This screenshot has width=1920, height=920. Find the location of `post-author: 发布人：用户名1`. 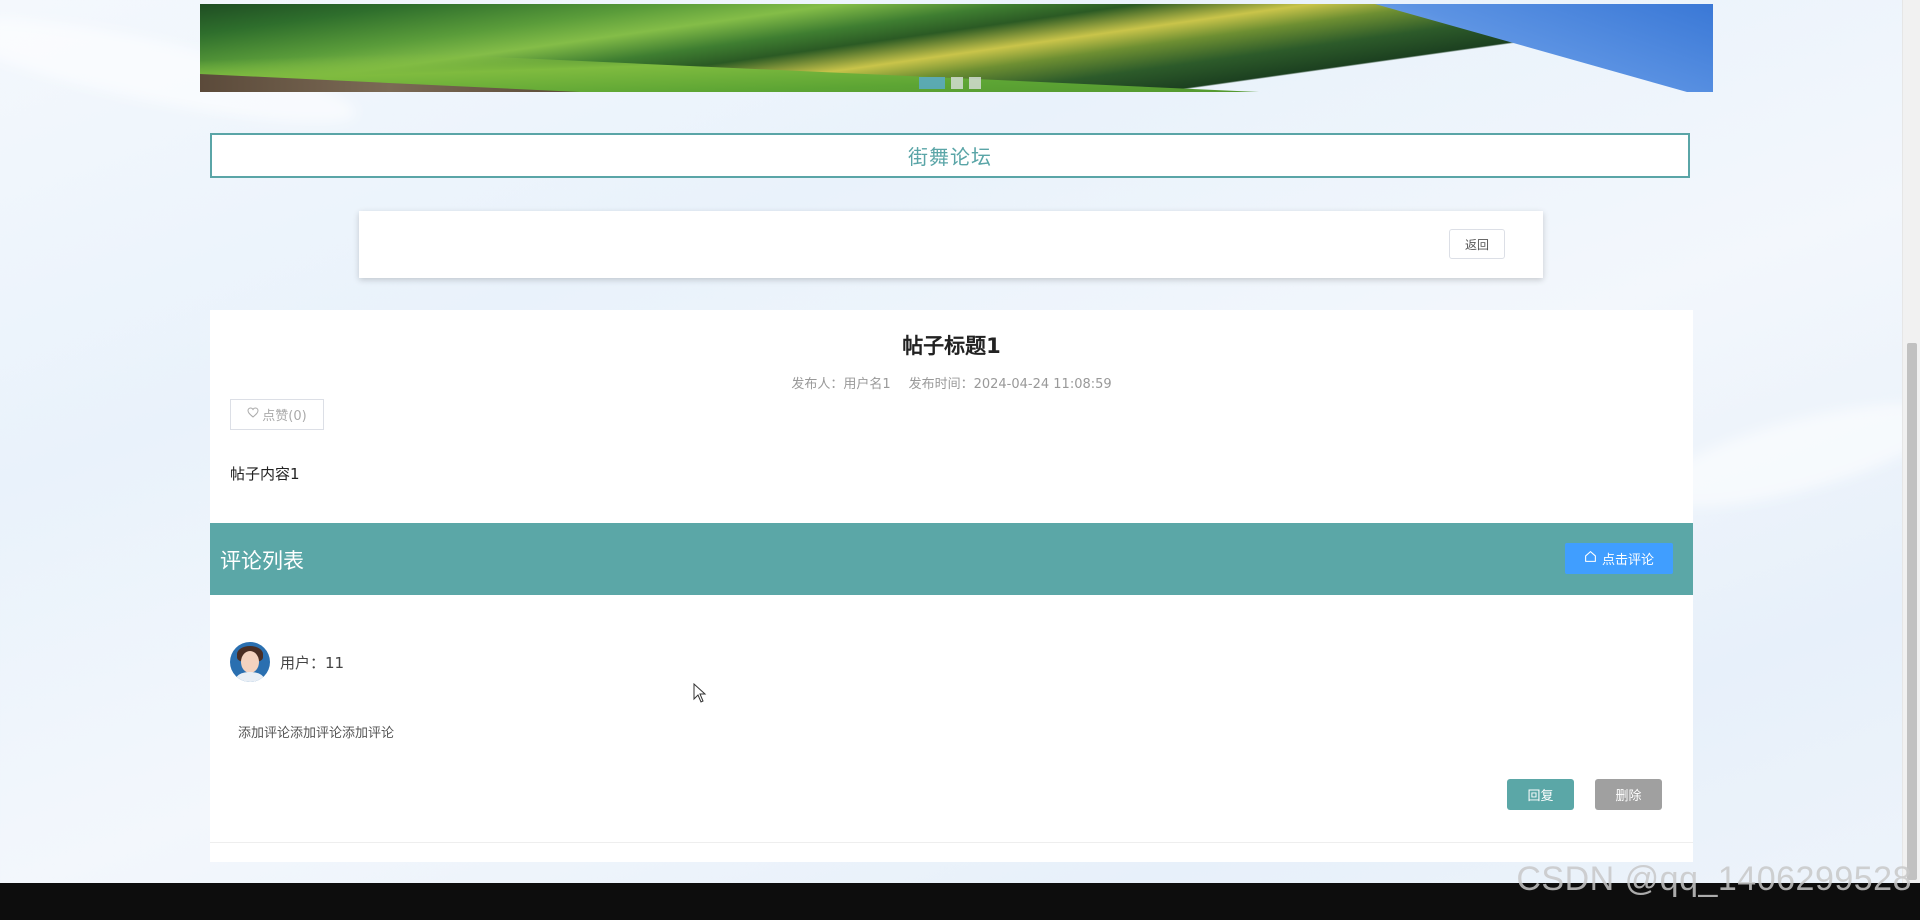

post-author: 发布人：用户名1 is located at coordinates (841, 384).